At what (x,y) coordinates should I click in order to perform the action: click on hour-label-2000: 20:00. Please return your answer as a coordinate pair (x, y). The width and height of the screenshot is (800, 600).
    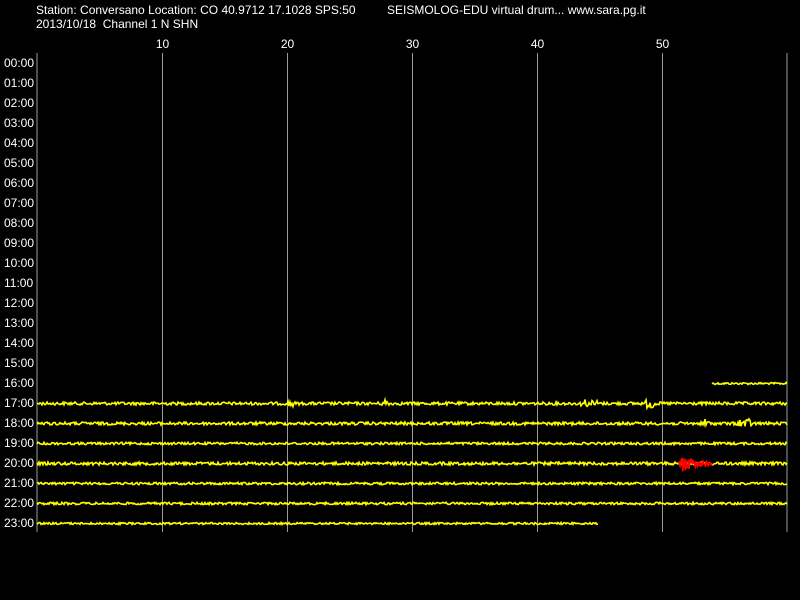
    Looking at the image, I should click on (19, 463).